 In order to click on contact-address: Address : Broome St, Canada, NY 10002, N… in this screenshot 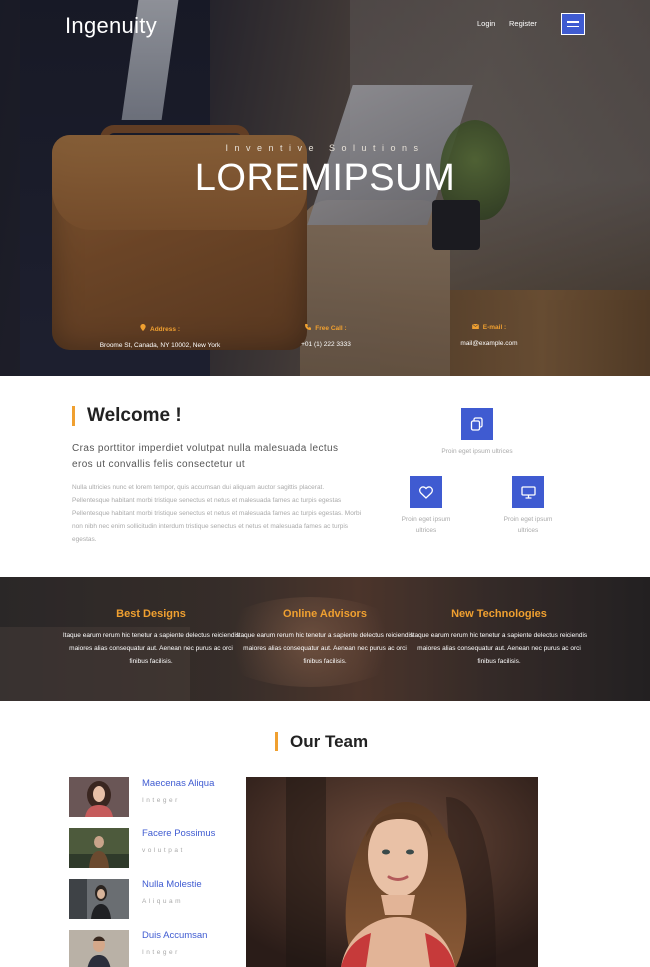, I will do `click(160, 336)`.